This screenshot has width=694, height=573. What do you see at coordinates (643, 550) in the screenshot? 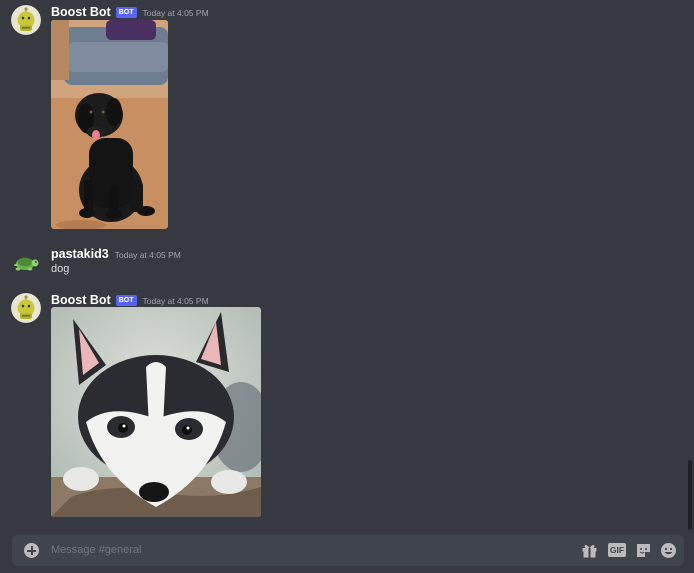
I see `sticker-icon` at bounding box center [643, 550].